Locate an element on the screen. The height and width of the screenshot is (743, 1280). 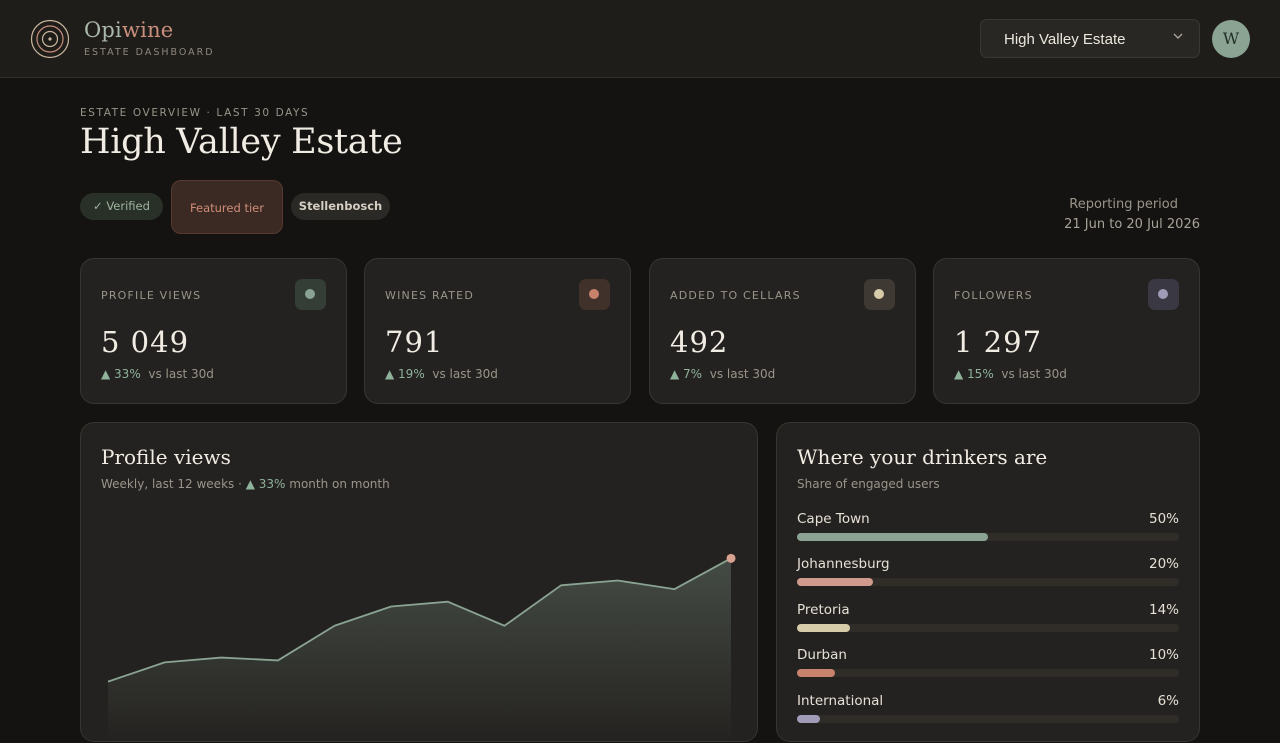
region-badge: Stellenbosch is located at coordinates (340, 206).